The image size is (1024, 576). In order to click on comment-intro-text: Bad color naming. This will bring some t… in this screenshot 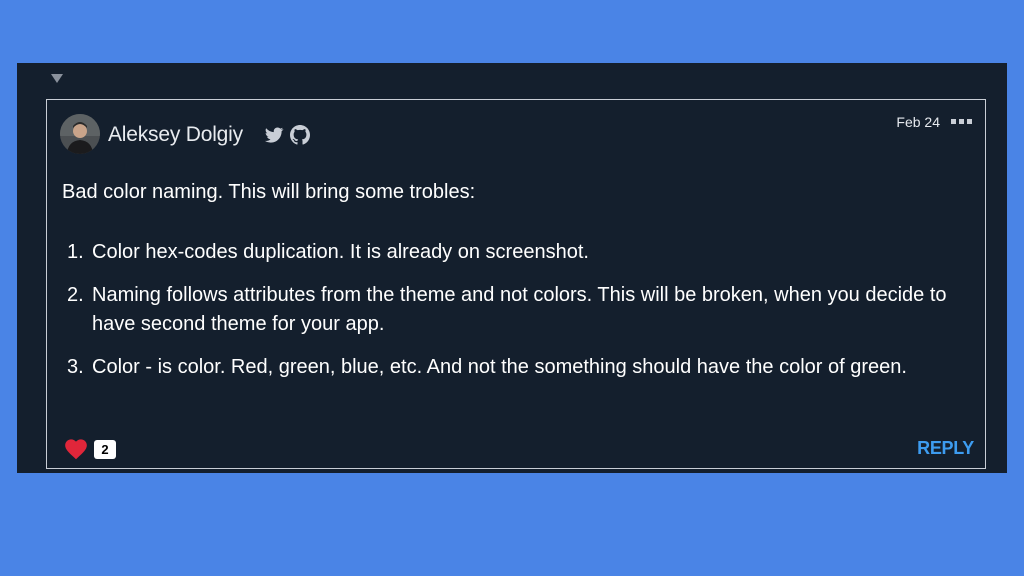, I will do `click(269, 192)`.